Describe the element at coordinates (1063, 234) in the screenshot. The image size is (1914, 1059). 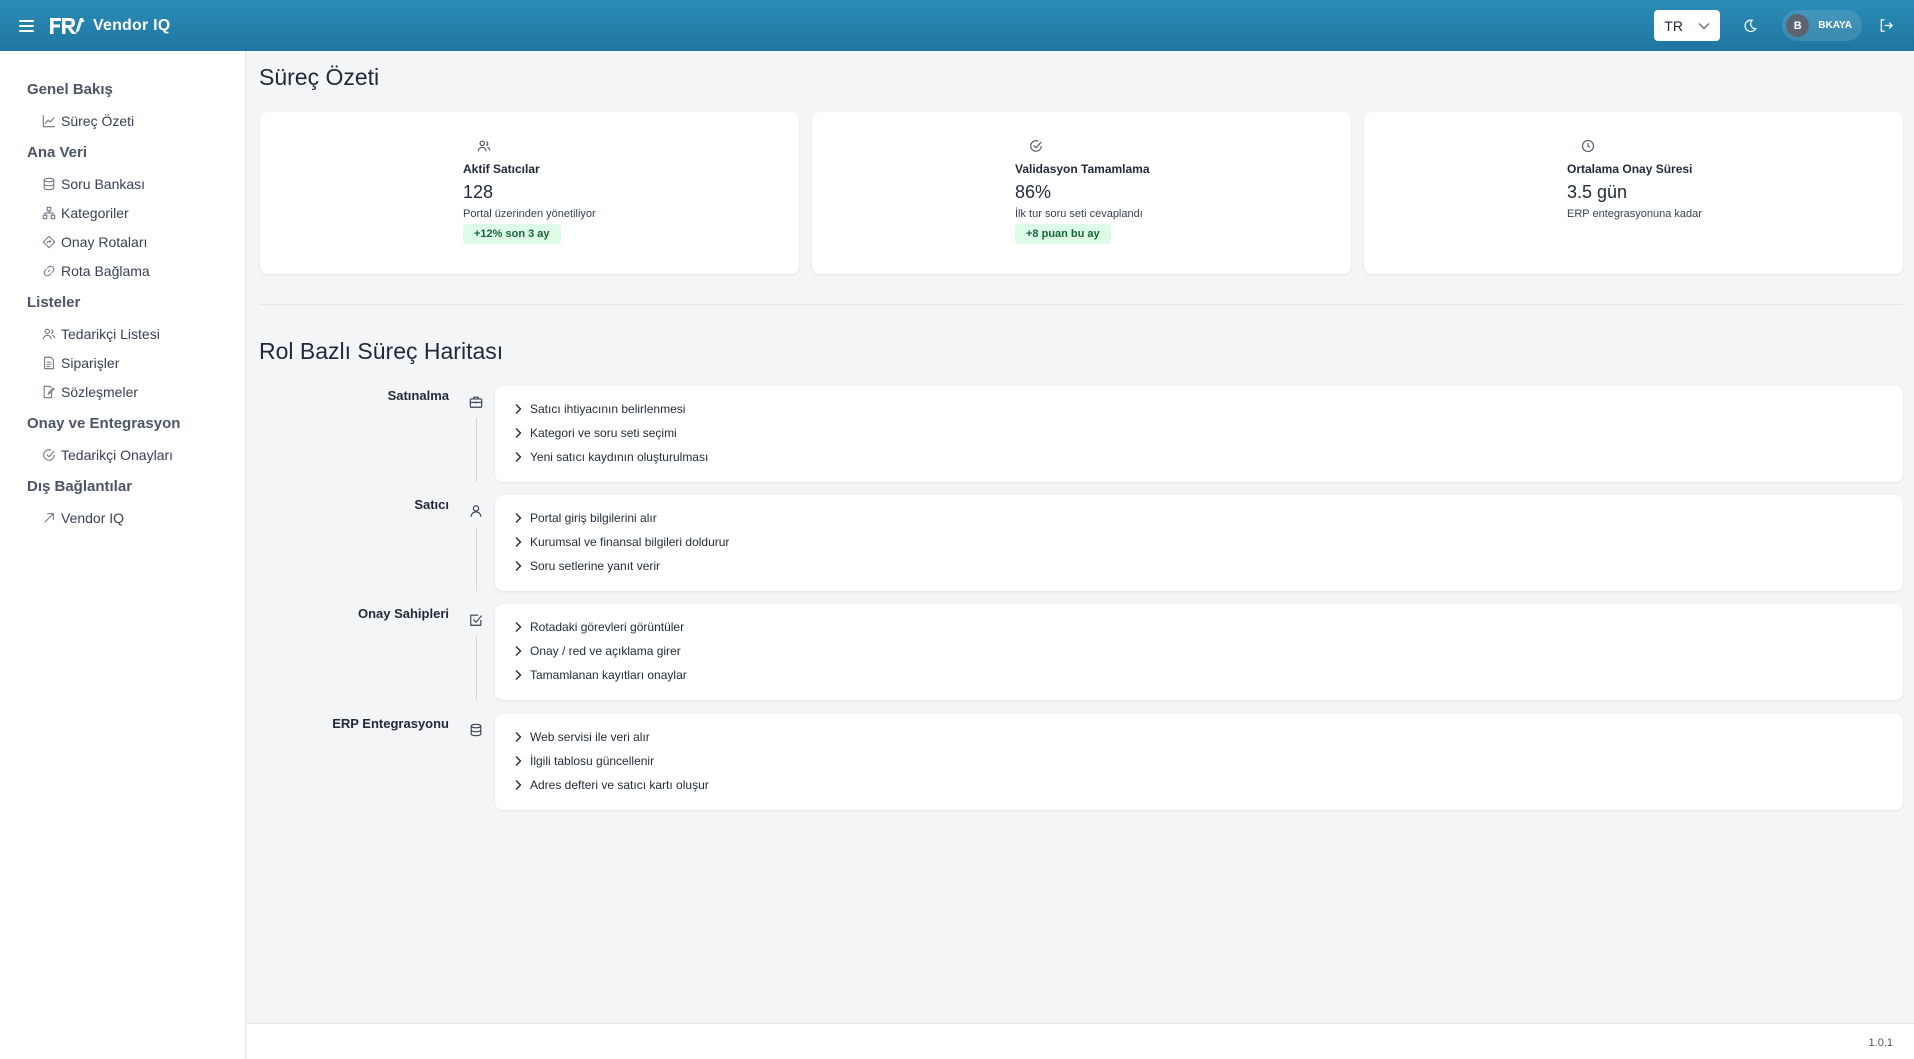
I see `kpi-trend-badge: +8 puan bu ay` at that location.